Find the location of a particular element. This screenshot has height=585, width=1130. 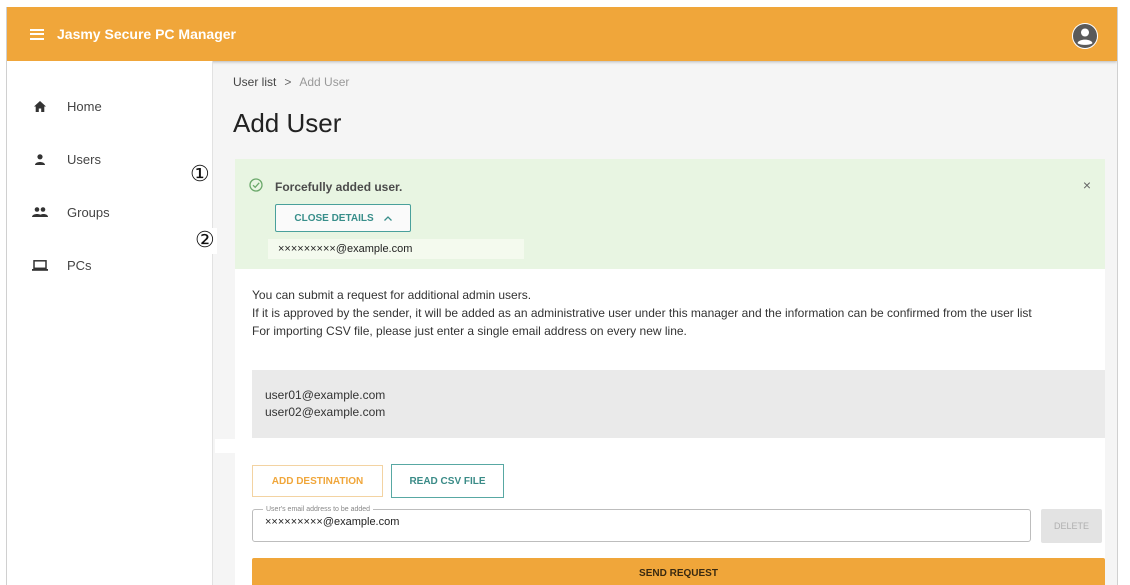

close-details-button: CLOSE DETAILS is located at coordinates (343, 218).